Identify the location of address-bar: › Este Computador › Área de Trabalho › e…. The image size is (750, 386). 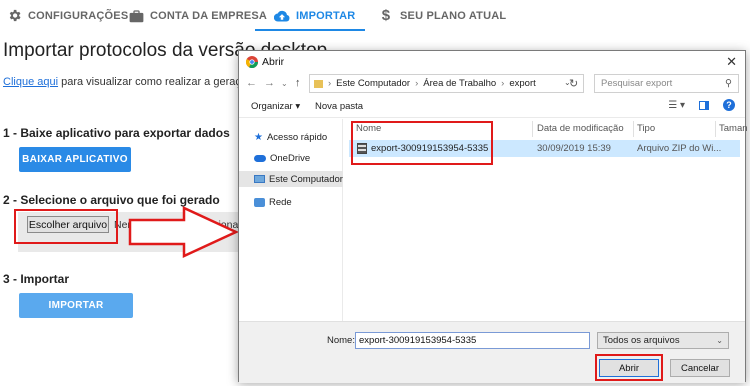
(446, 83).